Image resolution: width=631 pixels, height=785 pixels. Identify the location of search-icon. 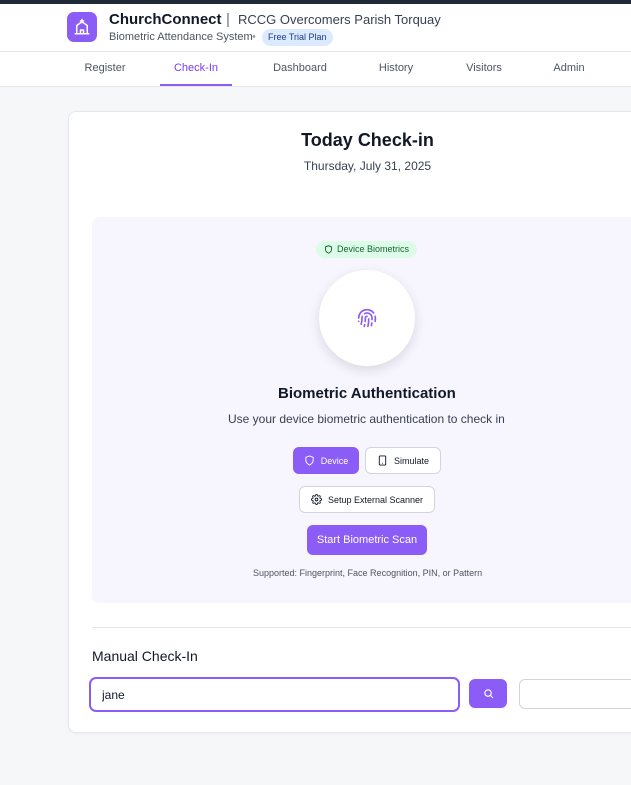
(488, 693).